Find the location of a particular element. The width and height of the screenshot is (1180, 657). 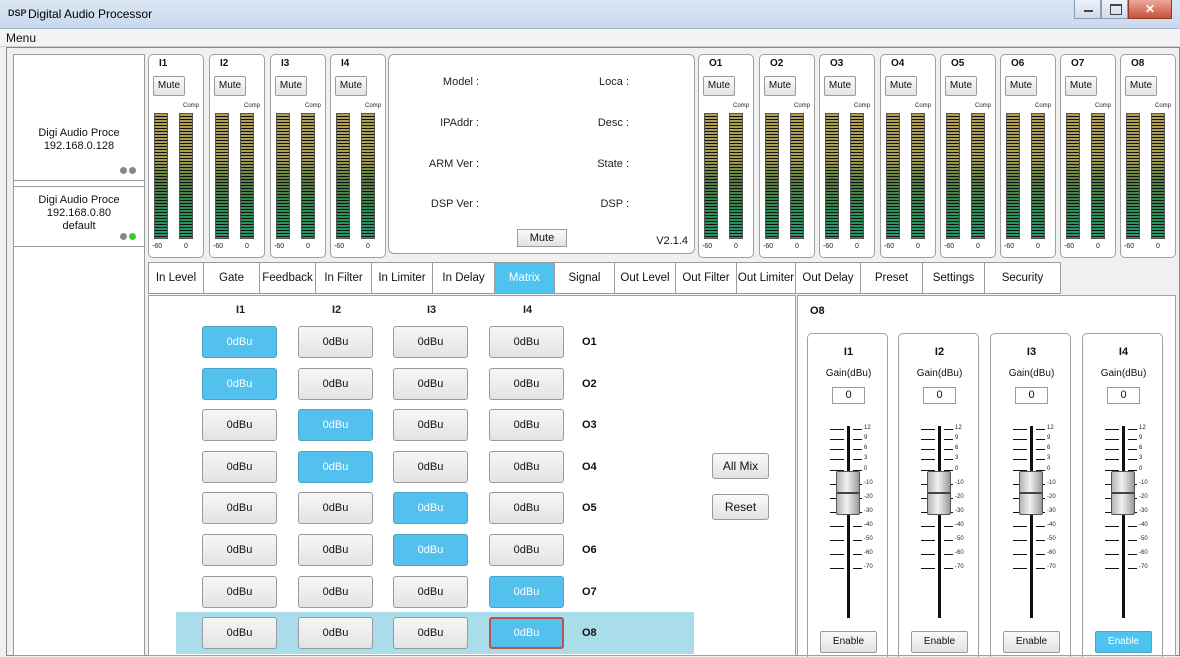

tab-in-filter: In Filter is located at coordinates (344, 278).